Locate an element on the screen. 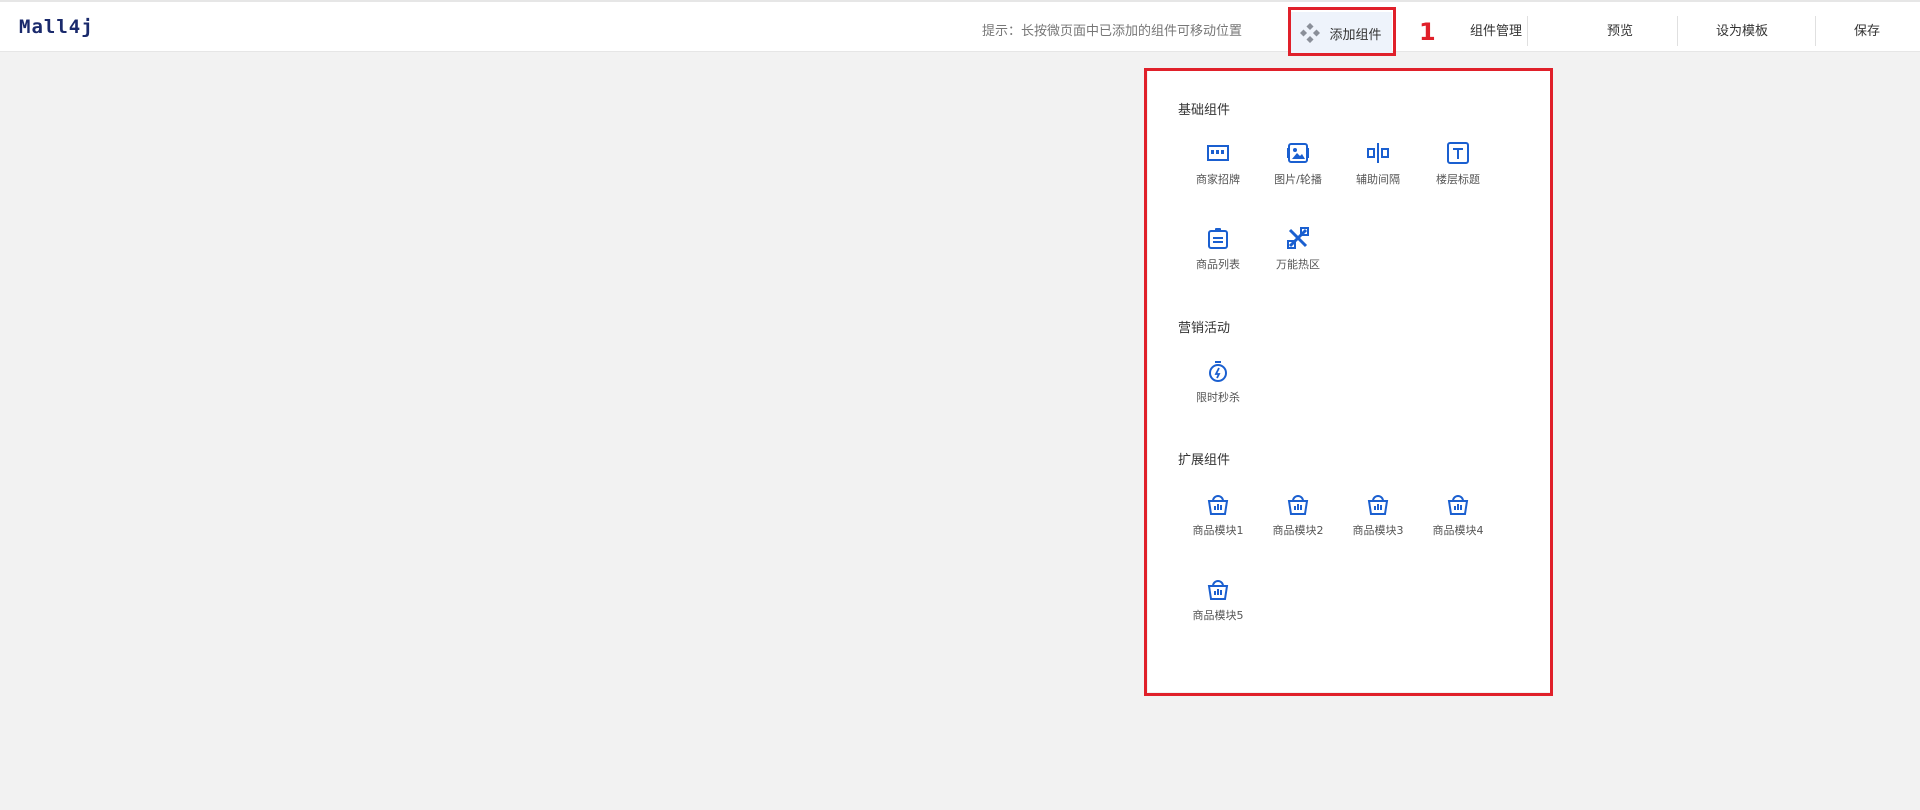  product-list-icon is located at coordinates (1218, 238).